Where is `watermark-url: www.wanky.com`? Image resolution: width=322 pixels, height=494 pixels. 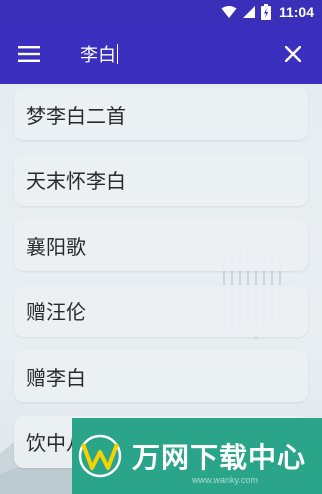
watermark-url: www.wanky.com is located at coordinates (225, 480).